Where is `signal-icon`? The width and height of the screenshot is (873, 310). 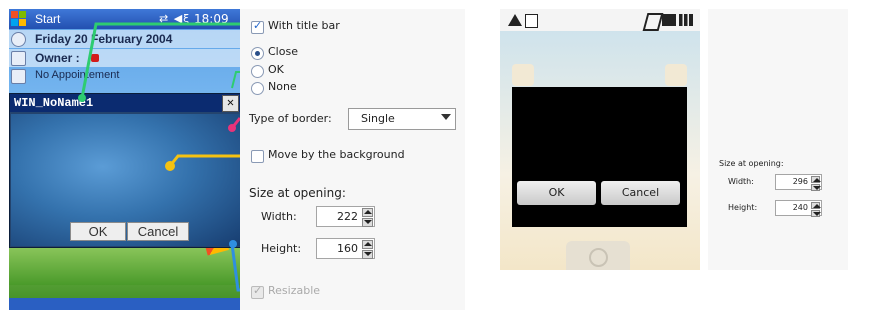 signal-icon is located at coordinates (686, 20).